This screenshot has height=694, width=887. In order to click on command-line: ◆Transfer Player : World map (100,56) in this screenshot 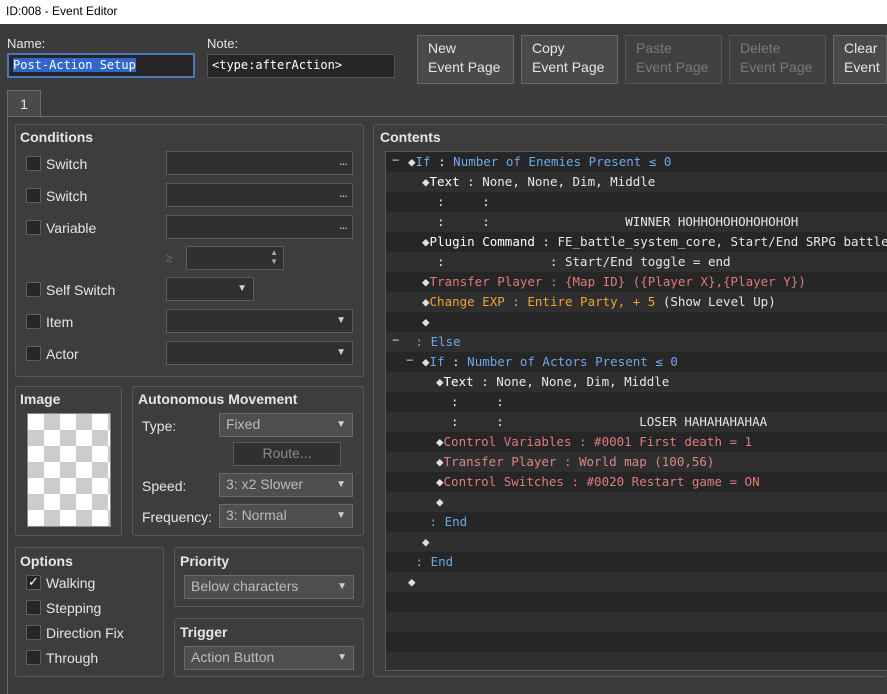, I will do `click(636, 462)`.